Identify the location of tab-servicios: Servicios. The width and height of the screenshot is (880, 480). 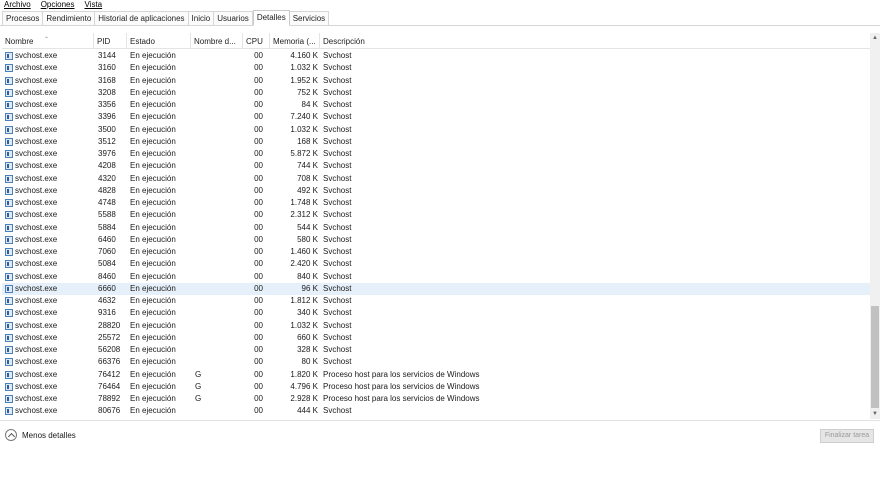
(309, 18).